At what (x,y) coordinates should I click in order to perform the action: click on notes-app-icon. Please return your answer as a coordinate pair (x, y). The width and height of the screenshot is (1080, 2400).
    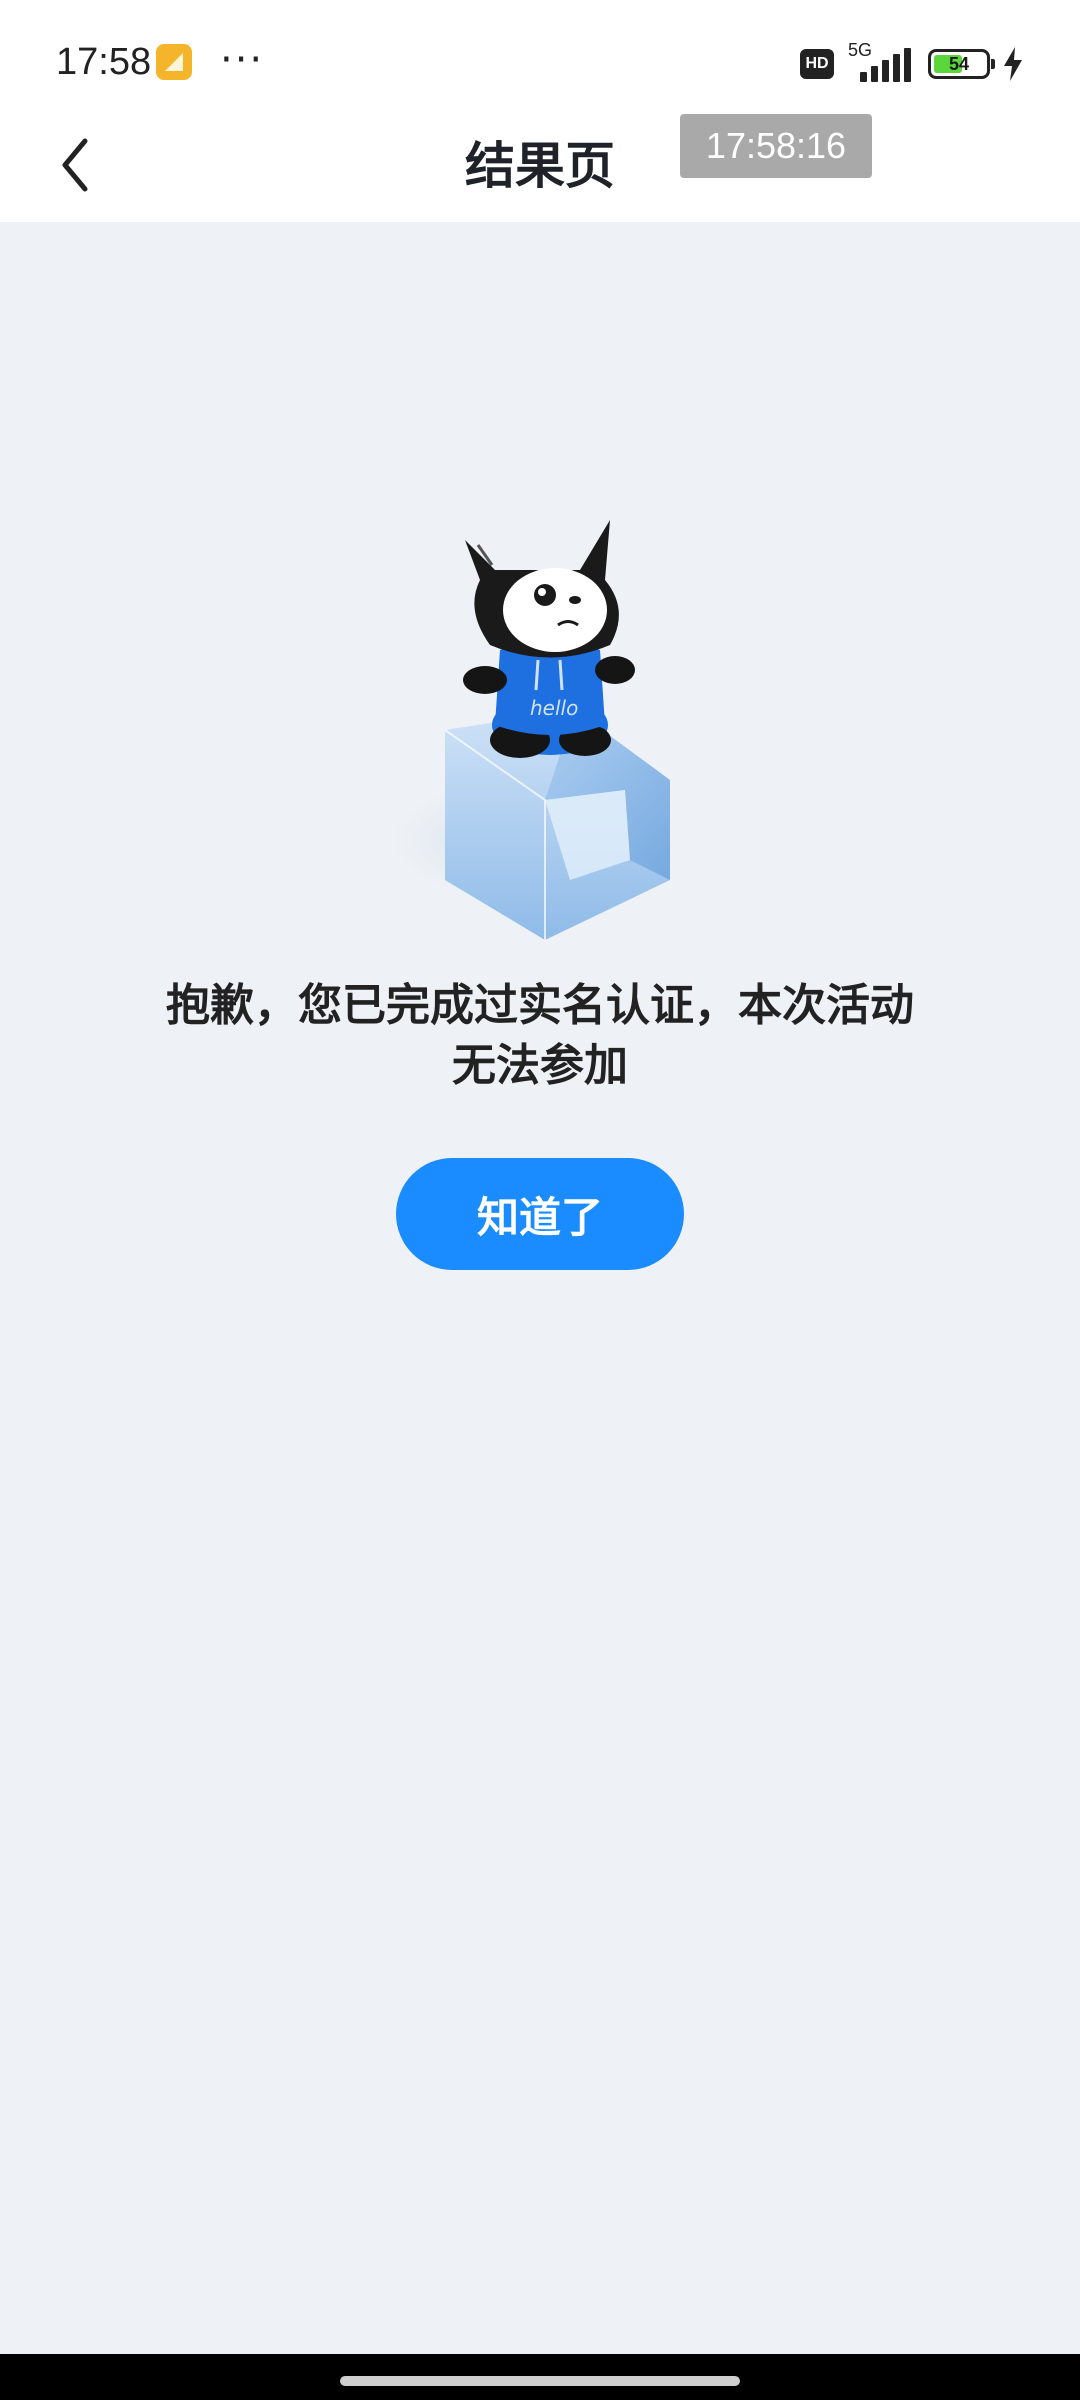
    Looking at the image, I should click on (174, 62).